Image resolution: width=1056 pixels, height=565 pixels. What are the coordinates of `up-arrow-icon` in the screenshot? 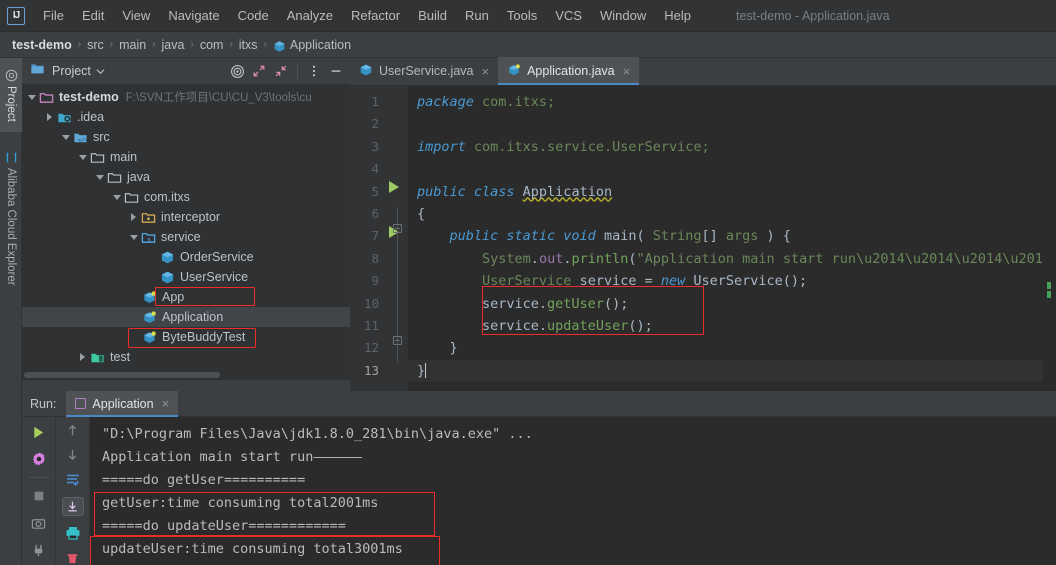 It's located at (73, 430).